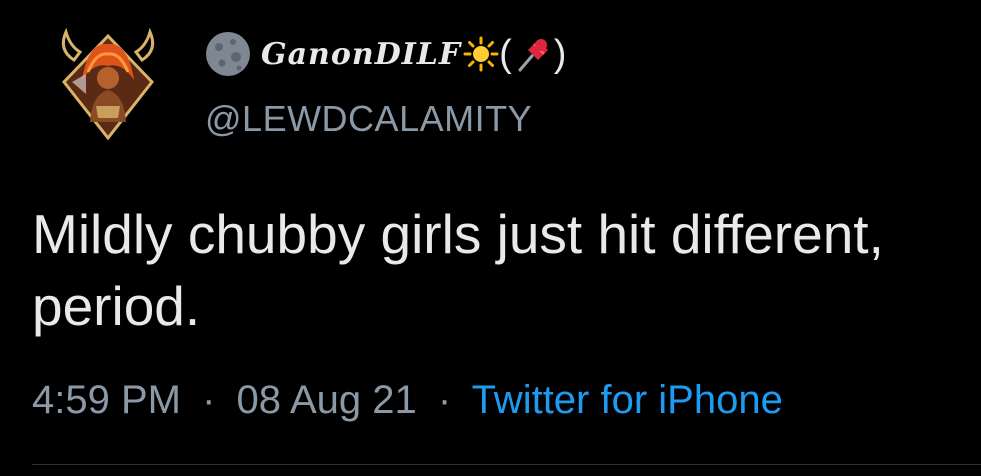  I want to click on tweet-date: 08 Aug 21, so click(327, 400).